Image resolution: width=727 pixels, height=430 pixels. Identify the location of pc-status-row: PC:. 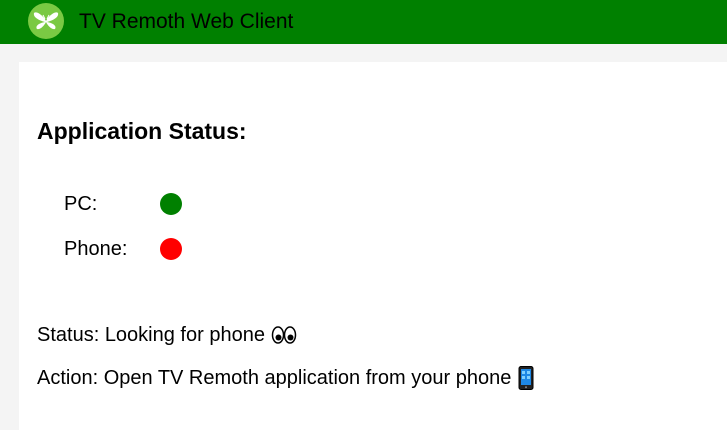
(123, 204).